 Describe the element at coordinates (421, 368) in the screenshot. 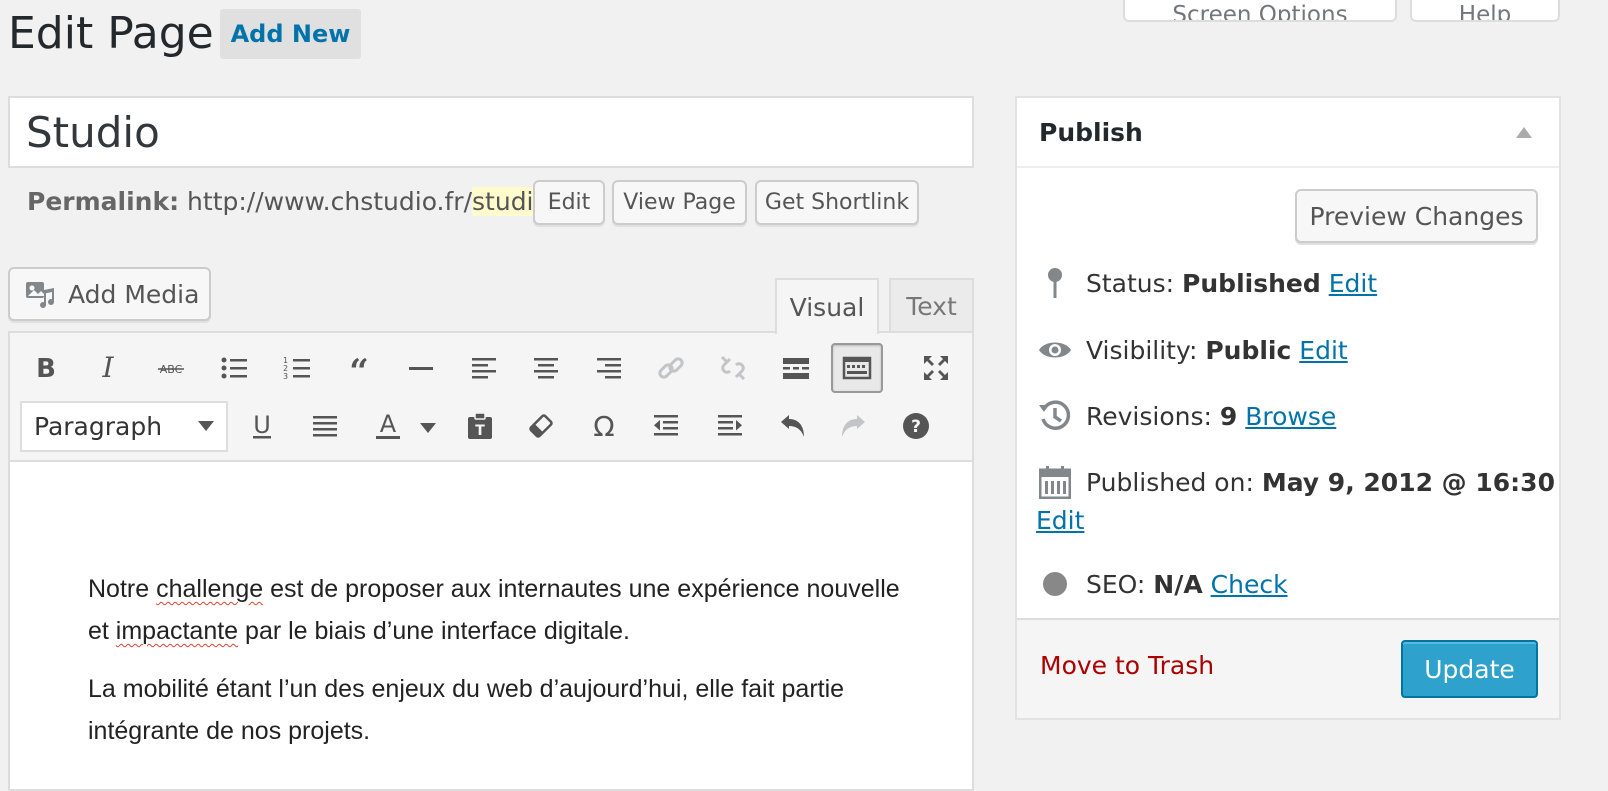

I see `horizontal-line-icon` at that location.